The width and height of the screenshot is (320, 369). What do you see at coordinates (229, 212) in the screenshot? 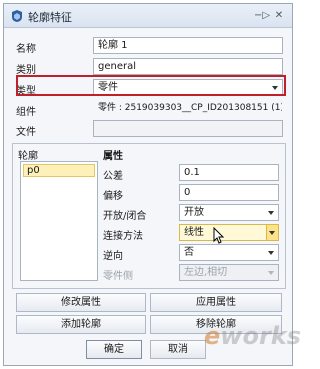
I see `open-closed-select: 开放` at bounding box center [229, 212].